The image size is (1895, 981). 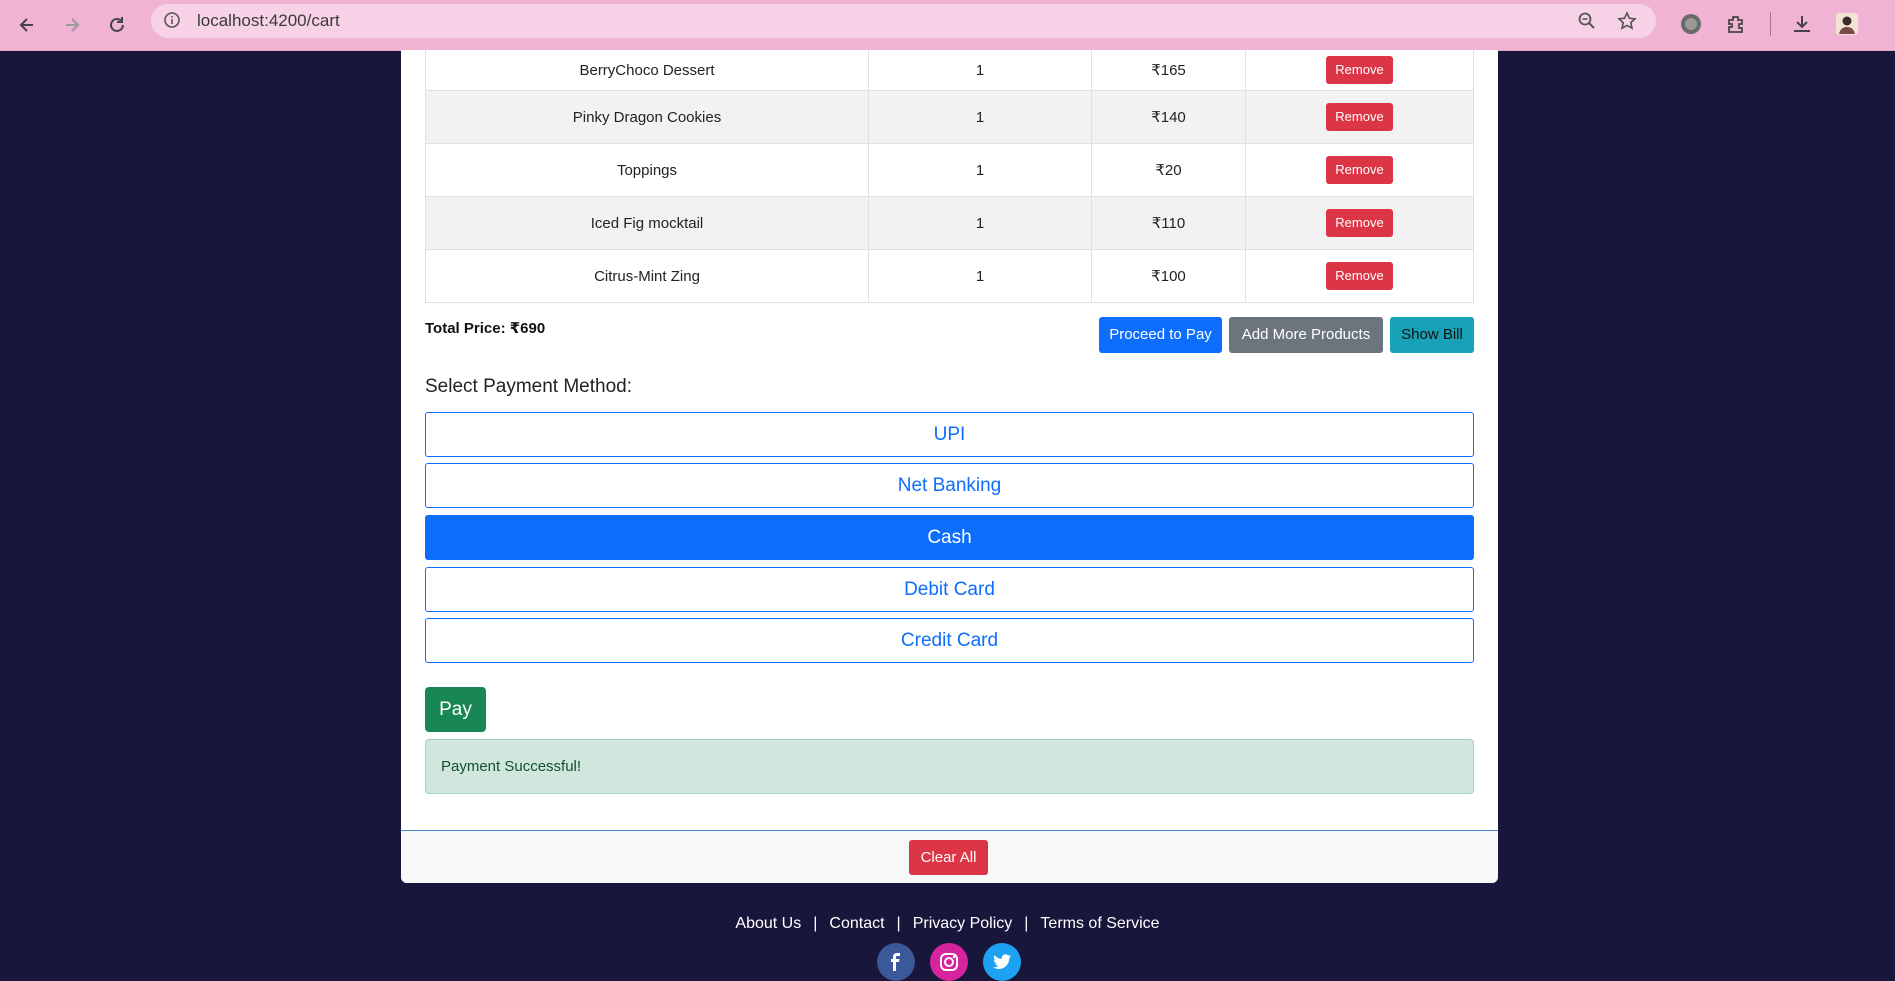 I want to click on card-footer: Clear All, so click(x=949, y=856).